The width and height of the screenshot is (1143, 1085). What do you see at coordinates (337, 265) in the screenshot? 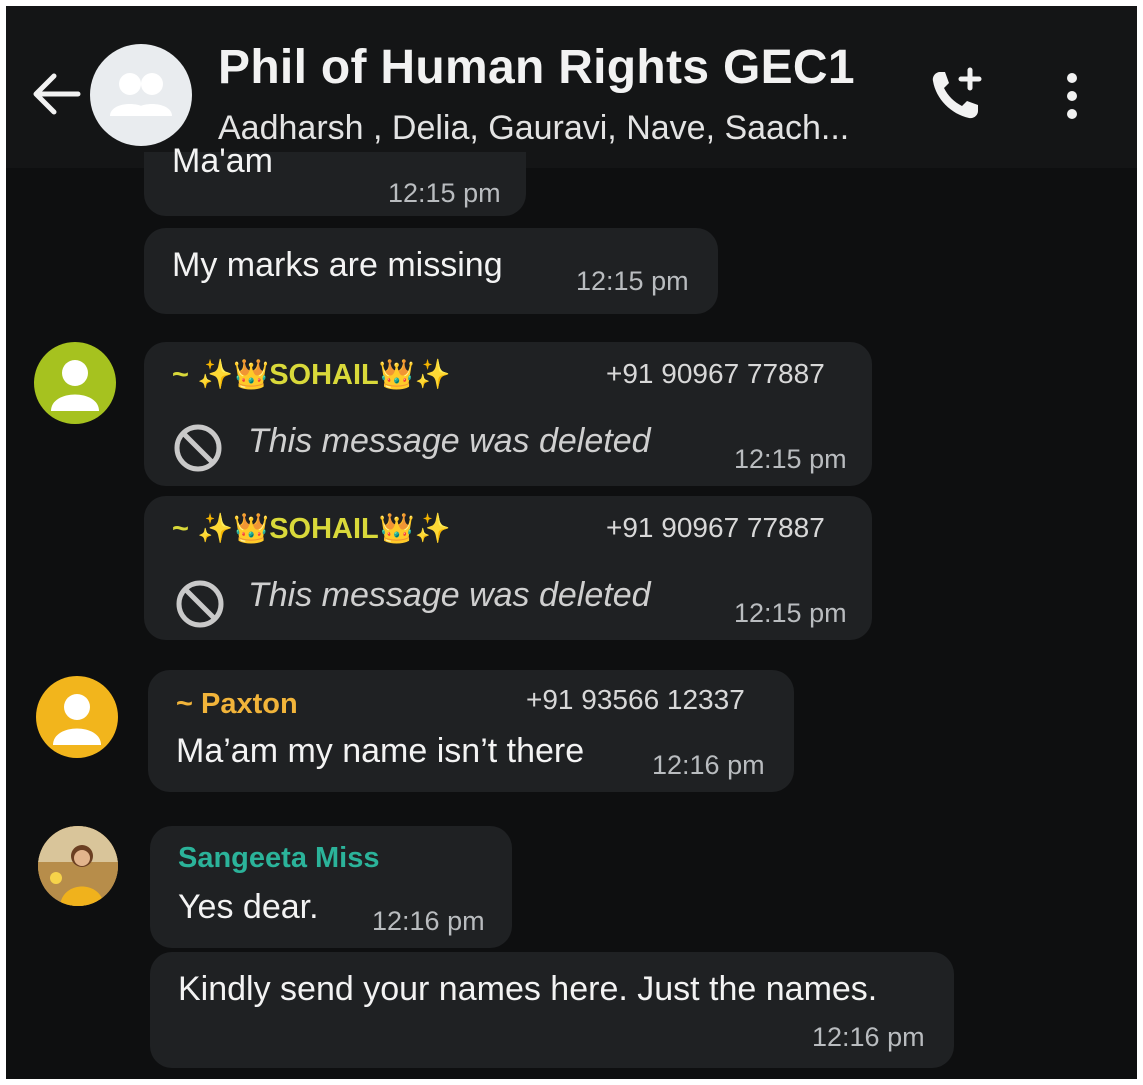
I see `message-text: My marks are missing` at bounding box center [337, 265].